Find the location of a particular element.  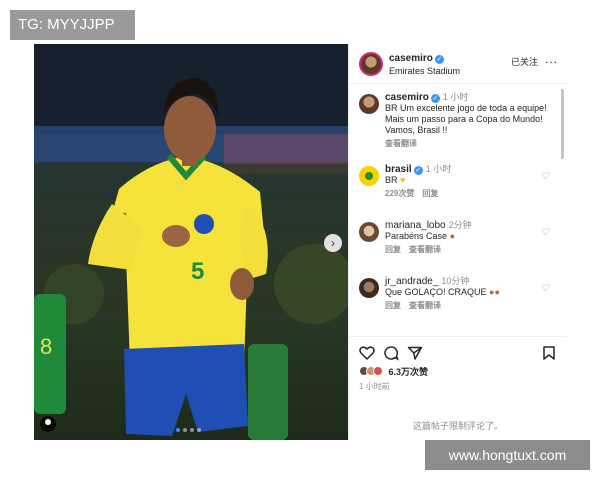

comment-username: mariana_lobo is located at coordinates (415, 225).